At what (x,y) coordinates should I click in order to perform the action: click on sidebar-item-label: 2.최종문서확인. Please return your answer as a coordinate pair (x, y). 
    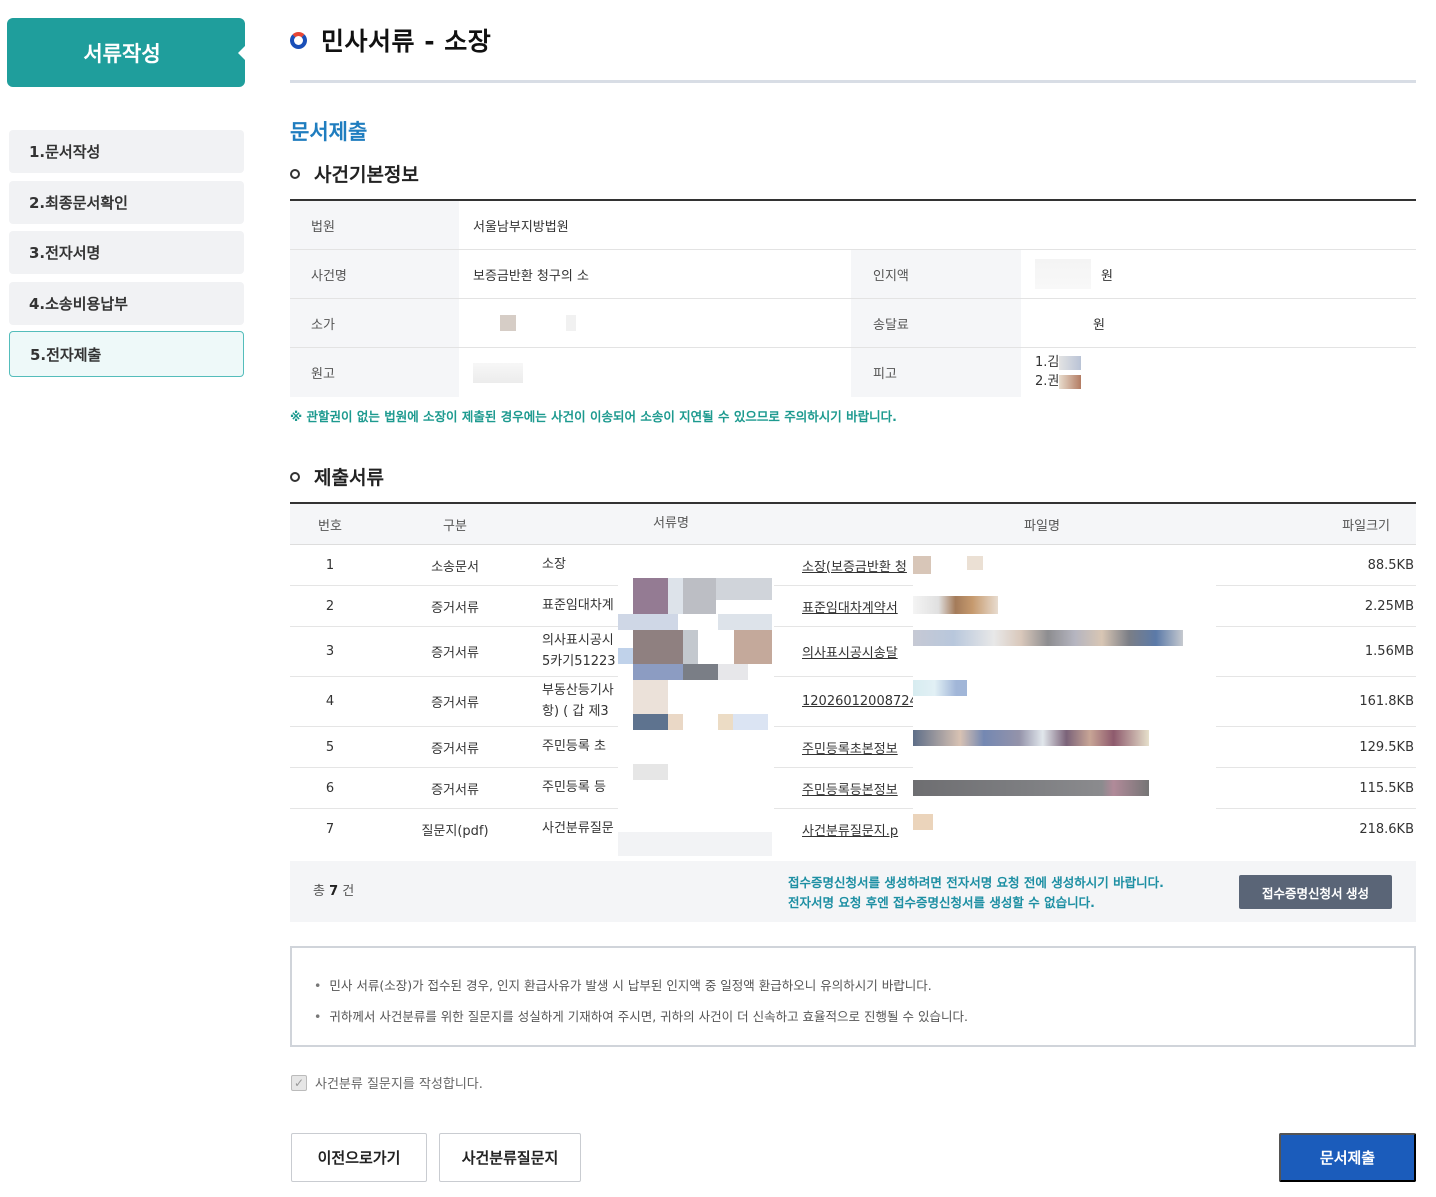
    Looking at the image, I should click on (78, 203).